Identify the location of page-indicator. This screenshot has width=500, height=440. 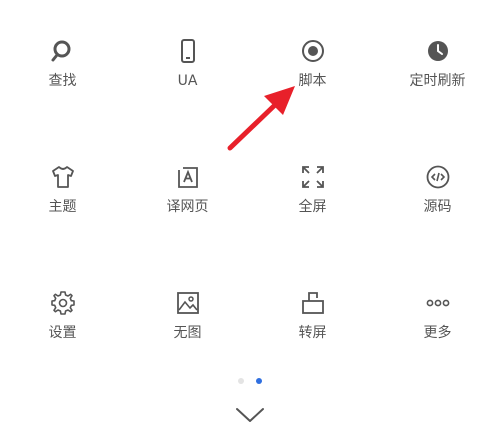
(250, 383).